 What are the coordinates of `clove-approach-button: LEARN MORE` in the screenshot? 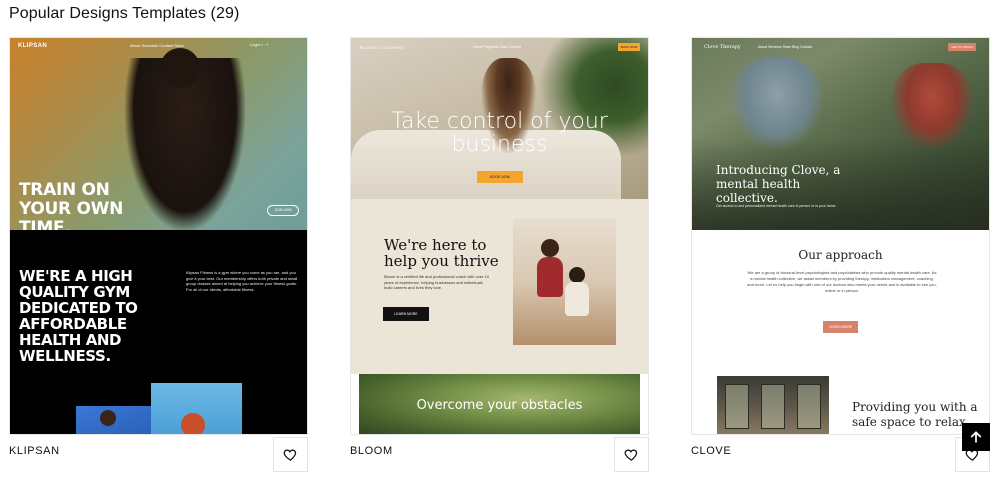 It's located at (840, 327).